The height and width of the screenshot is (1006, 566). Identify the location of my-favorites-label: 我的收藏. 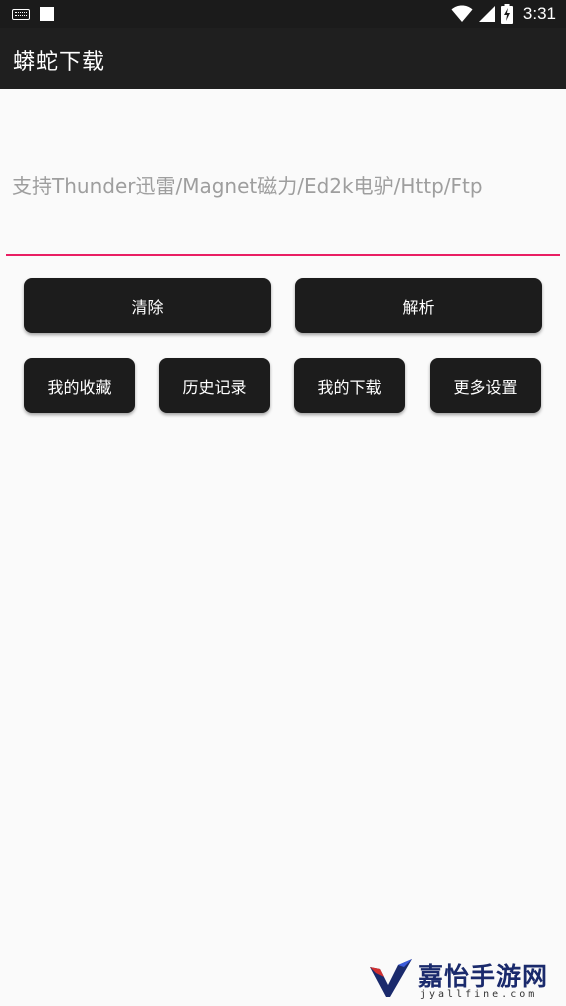
(79, 387).